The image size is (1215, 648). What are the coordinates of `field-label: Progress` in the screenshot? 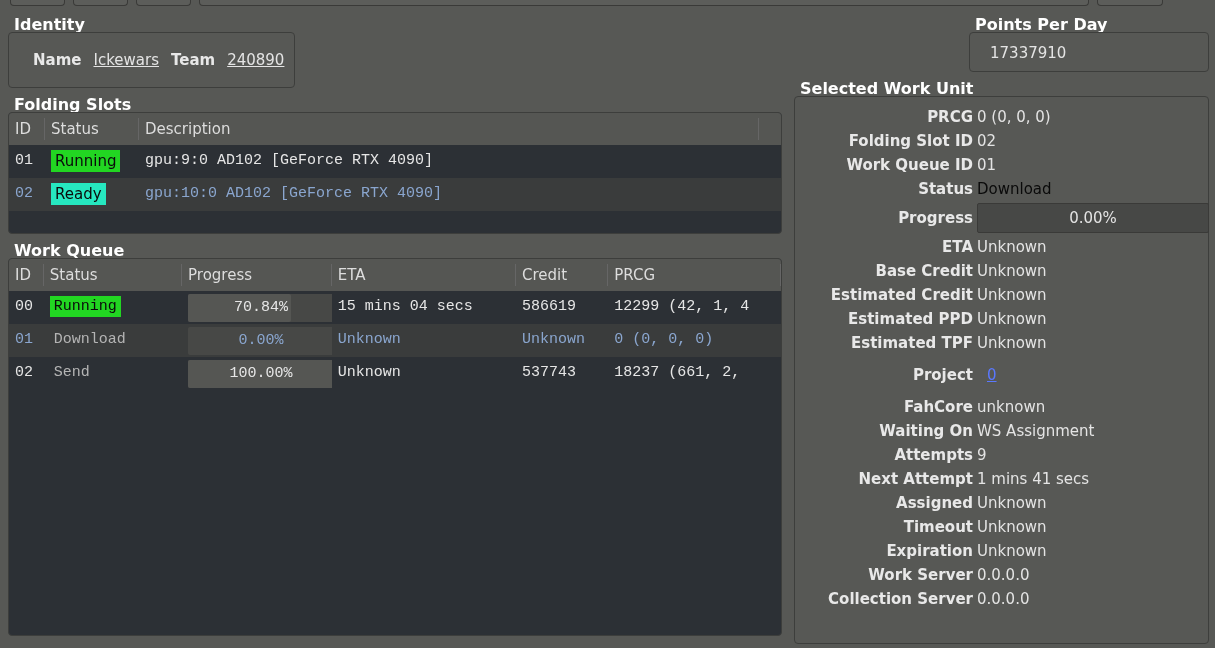 It's located at (935, 218).